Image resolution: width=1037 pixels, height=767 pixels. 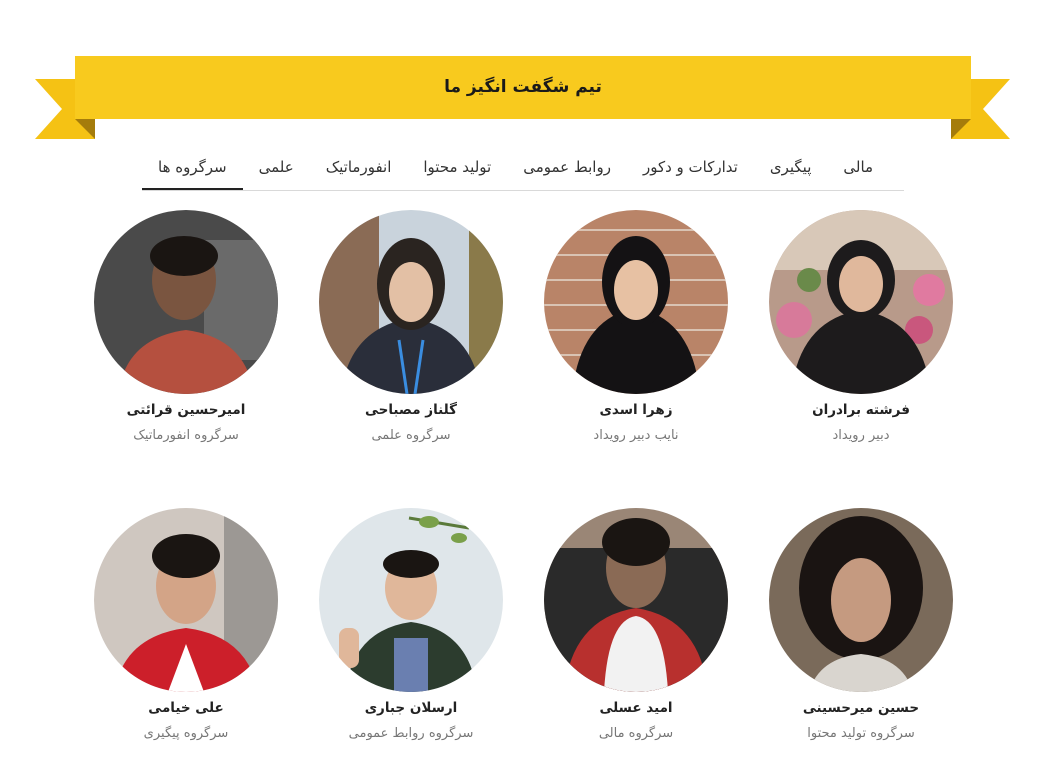 What do you see at coordinates (276, 168) in the screenshot?
I see `tab-scientific: علمی` at bounding box center [276, 168].